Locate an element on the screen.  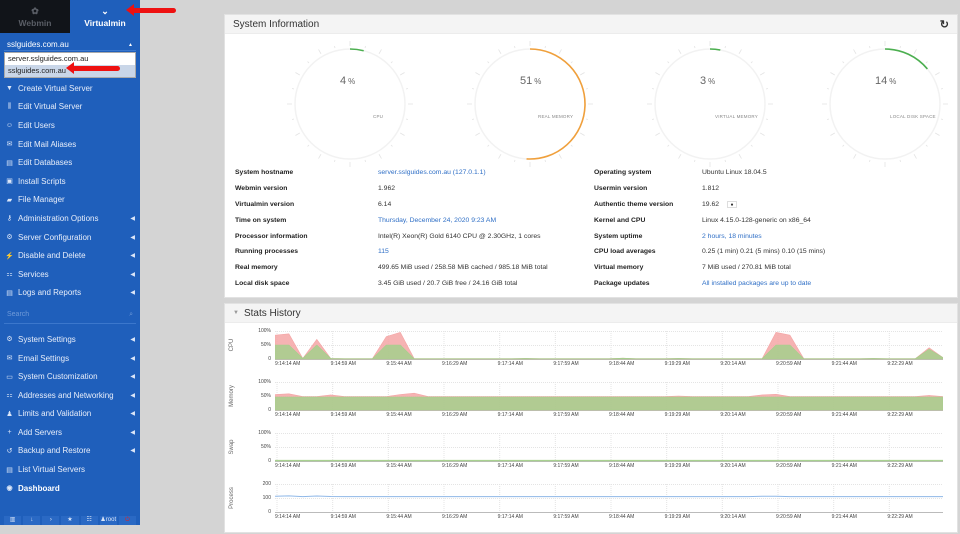
plug-icon: ⚡ is located at coordinates (9, 256).